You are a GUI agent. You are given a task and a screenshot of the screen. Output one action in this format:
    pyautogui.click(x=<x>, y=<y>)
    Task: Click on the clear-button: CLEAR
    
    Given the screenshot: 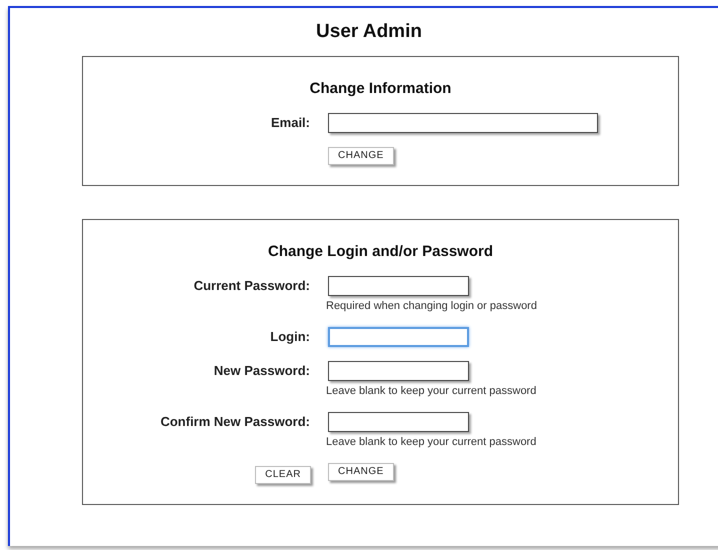 What is the action you would take?
    pyautogui.click(x=283, y=475)
    